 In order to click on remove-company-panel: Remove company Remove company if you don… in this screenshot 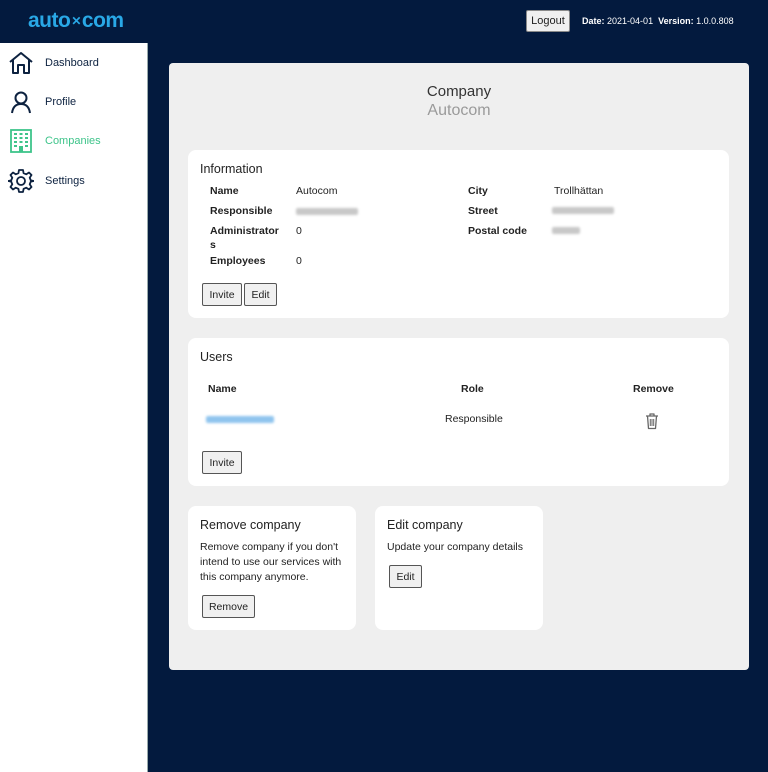, I will do `click(272, 568)`.